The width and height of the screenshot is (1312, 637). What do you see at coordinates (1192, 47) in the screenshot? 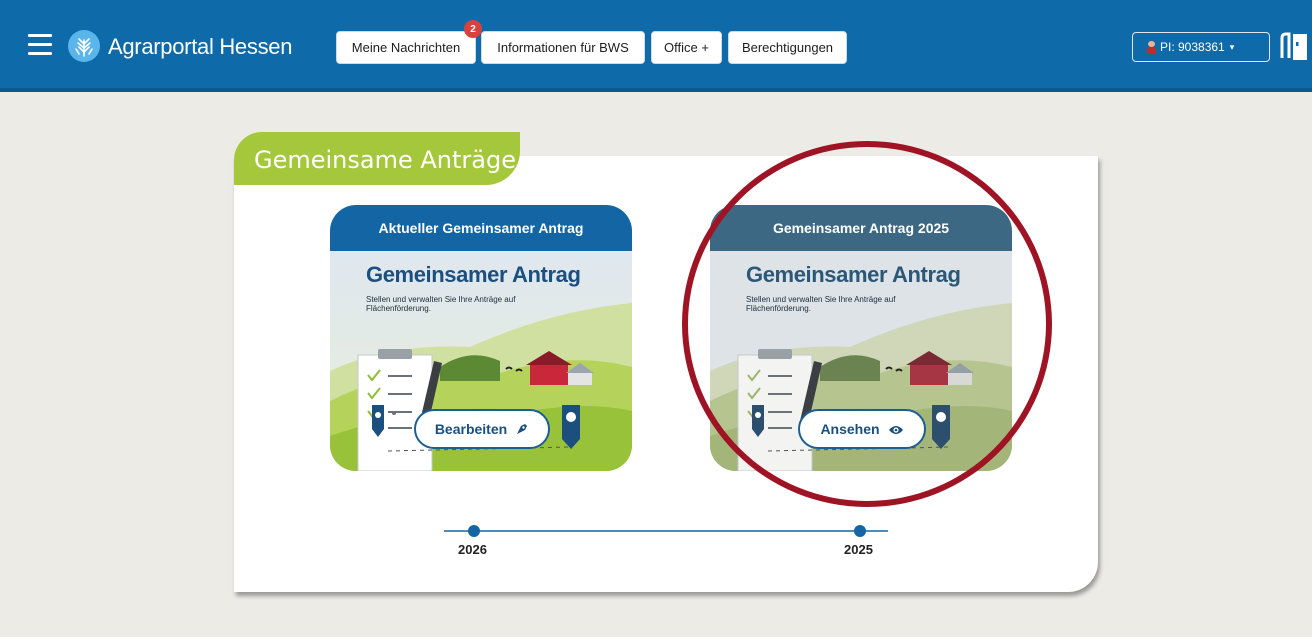
I see `user-id-label: PI: 9038361` at bounding box center [1192, 47].